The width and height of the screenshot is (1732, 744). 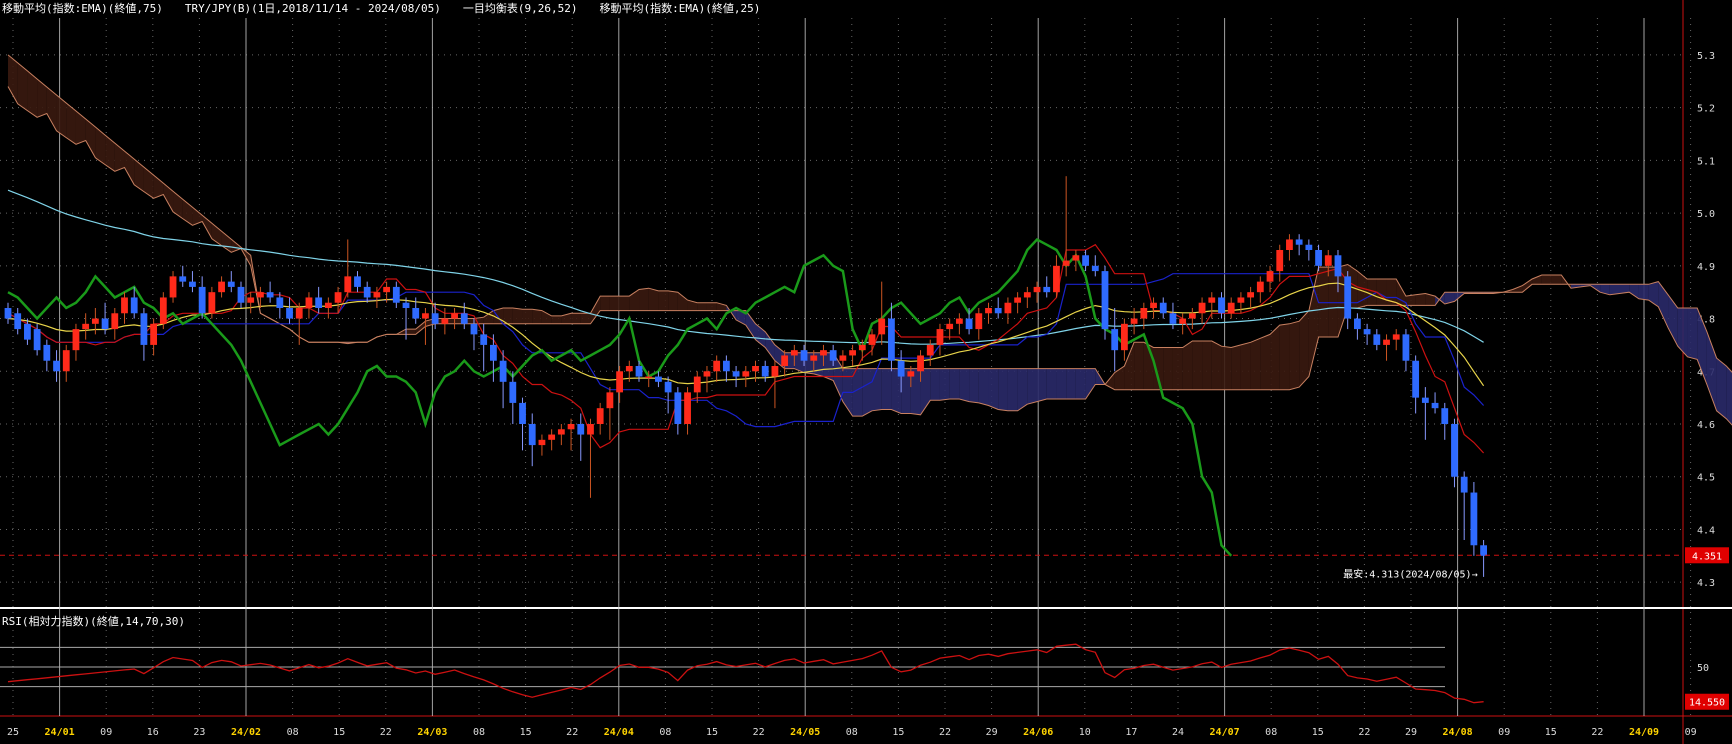 I want to click on time-tick-label: 24, so click(x=1178, y=732).